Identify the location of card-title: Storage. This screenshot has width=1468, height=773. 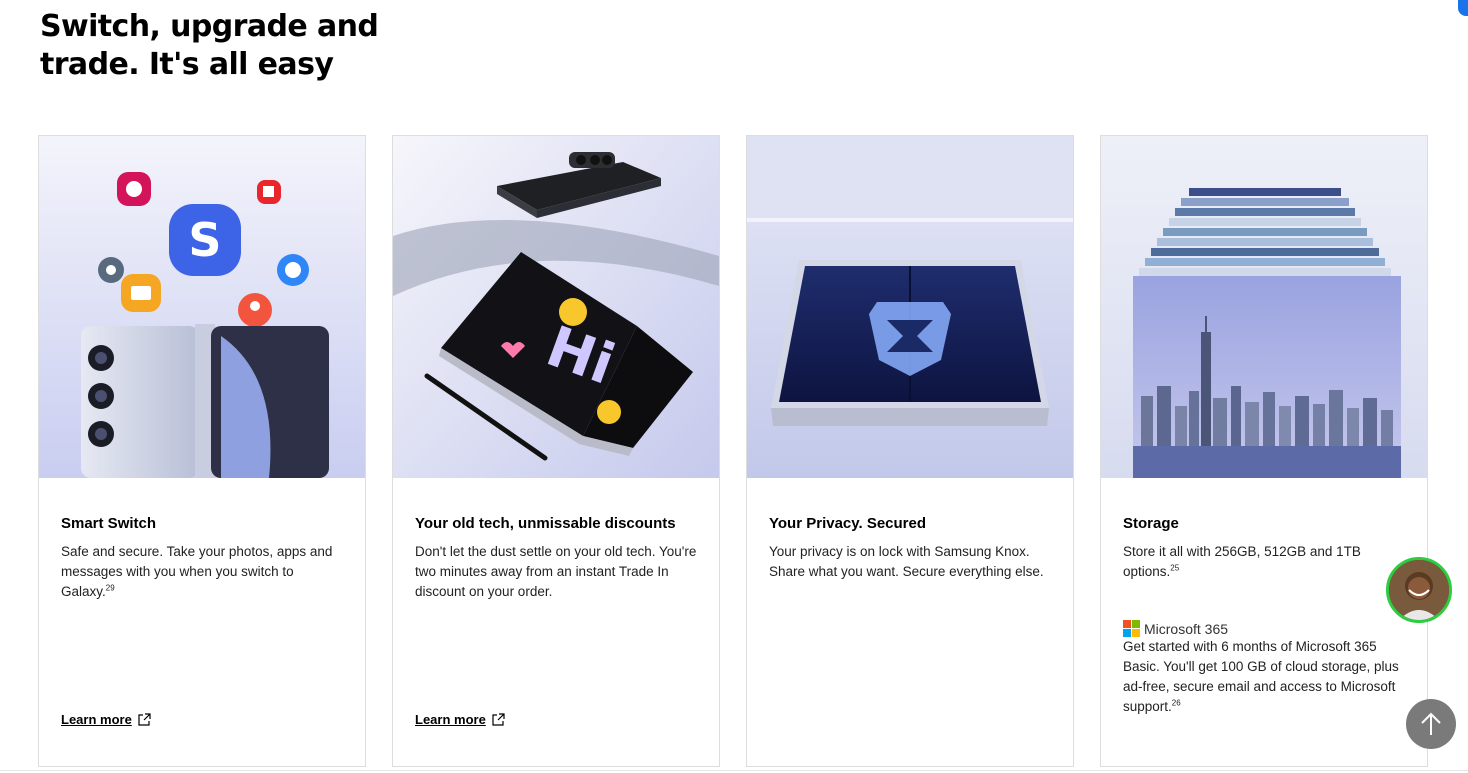
(1151, 523).